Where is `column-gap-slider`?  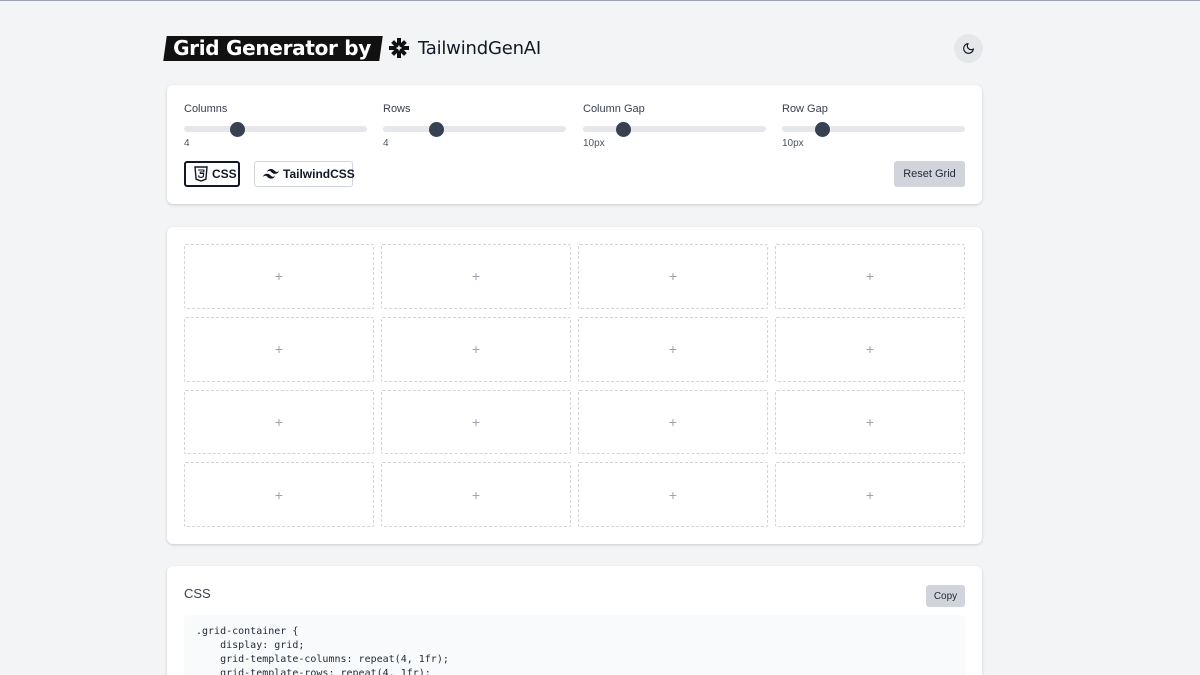
column-gap-slider is located at coordinates (674, 129).